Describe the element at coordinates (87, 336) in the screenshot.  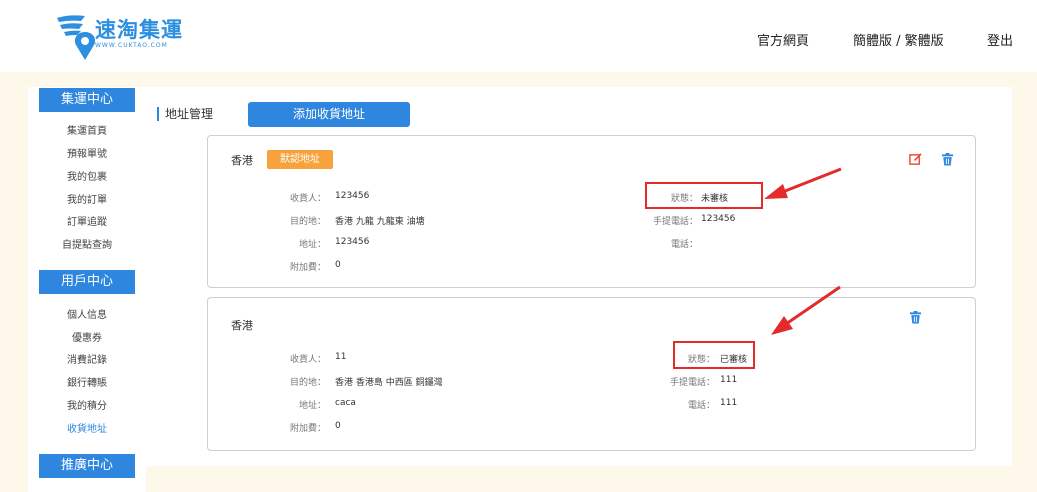
I see `sidebar-item-coupons: 優惠券` at that location.